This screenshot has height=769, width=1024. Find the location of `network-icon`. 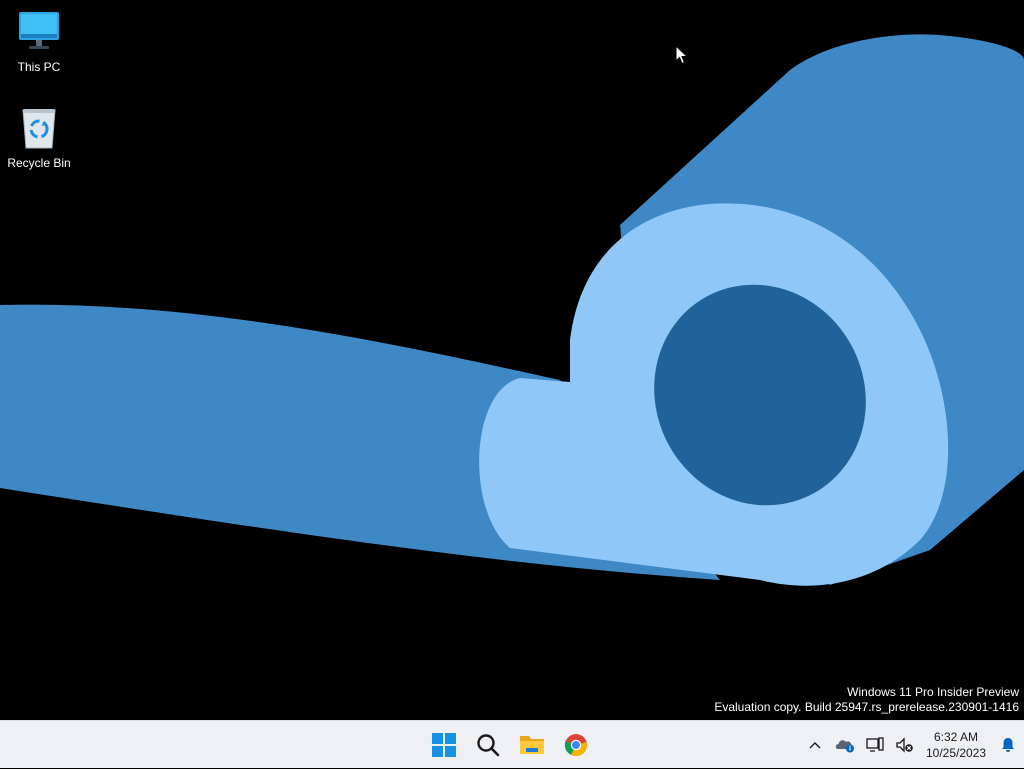

network-icon is located at coordinates (875, 744).